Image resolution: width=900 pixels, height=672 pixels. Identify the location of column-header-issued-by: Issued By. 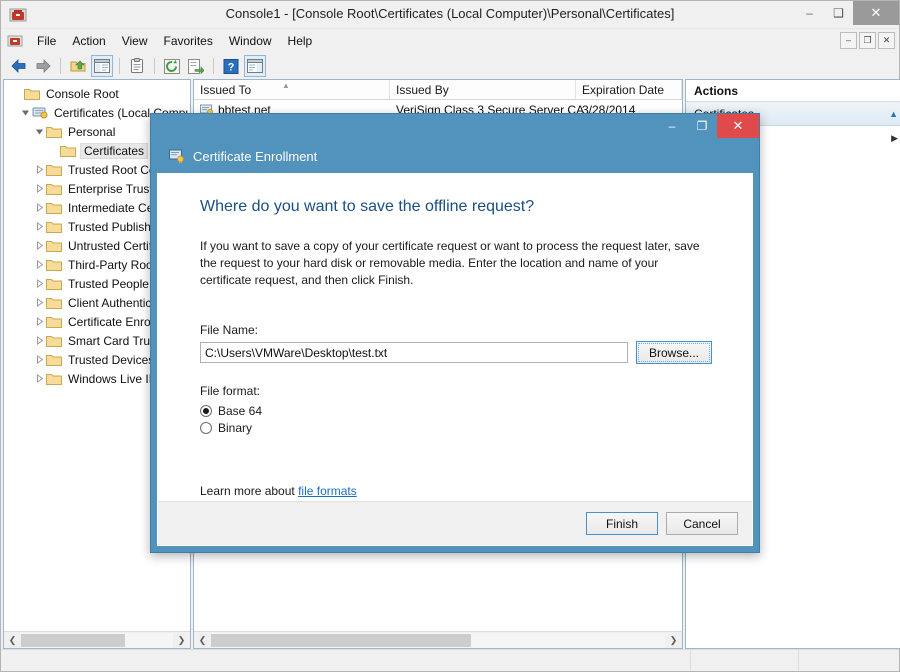
(483, 89).